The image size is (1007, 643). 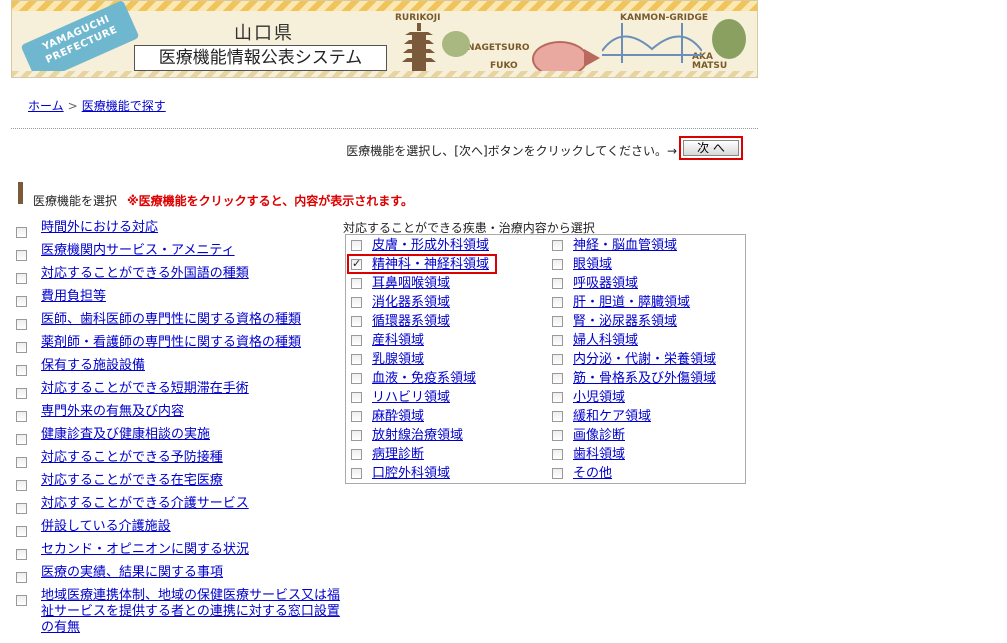 I want to click on function-link: セカンド・オピニオンに関する状況, so click(x=145, y=550).